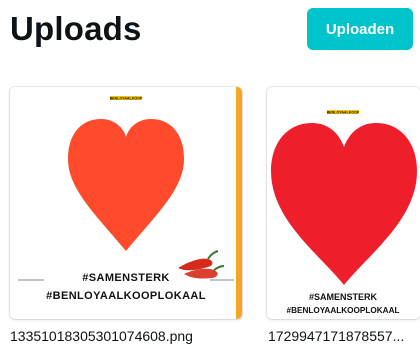  What do you see at coordinates (76, 28) in the screenshot?
I see `page-title: Uploads` at bounding box center [76, 28].